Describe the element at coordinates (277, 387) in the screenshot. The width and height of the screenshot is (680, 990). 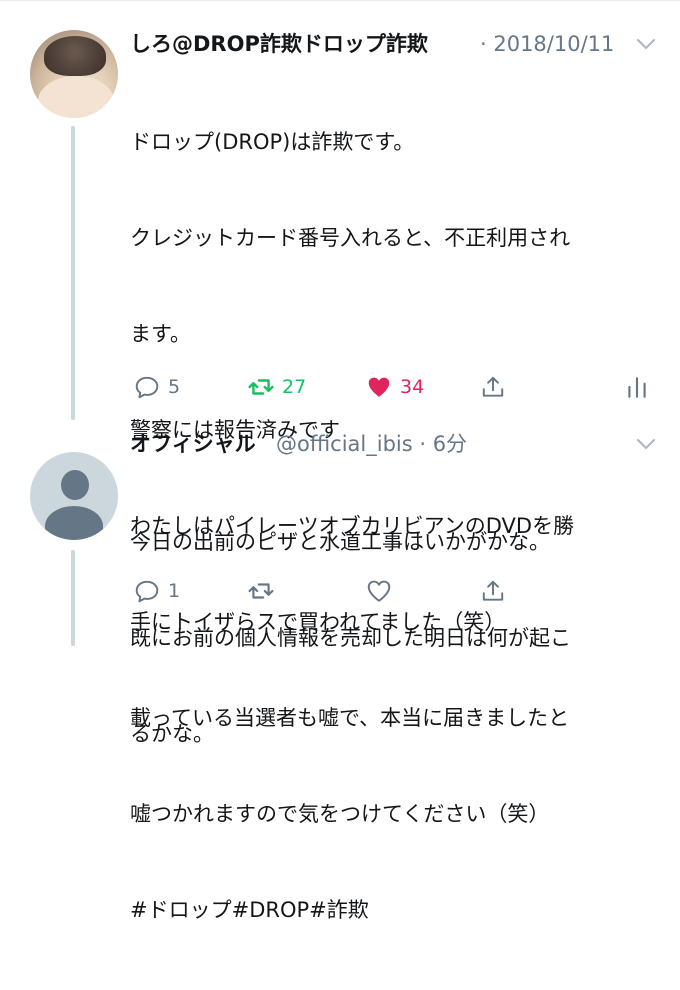
I see `retweet-button: 27` at that location.